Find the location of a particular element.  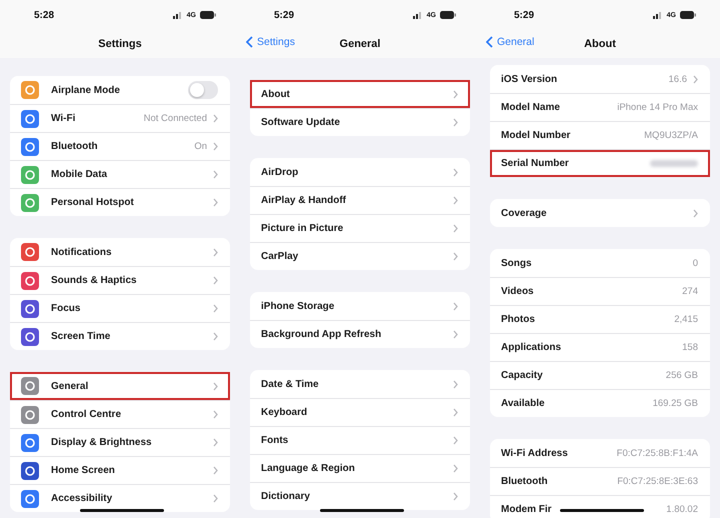

back-button: Settings is located at coordinates (270, 42).